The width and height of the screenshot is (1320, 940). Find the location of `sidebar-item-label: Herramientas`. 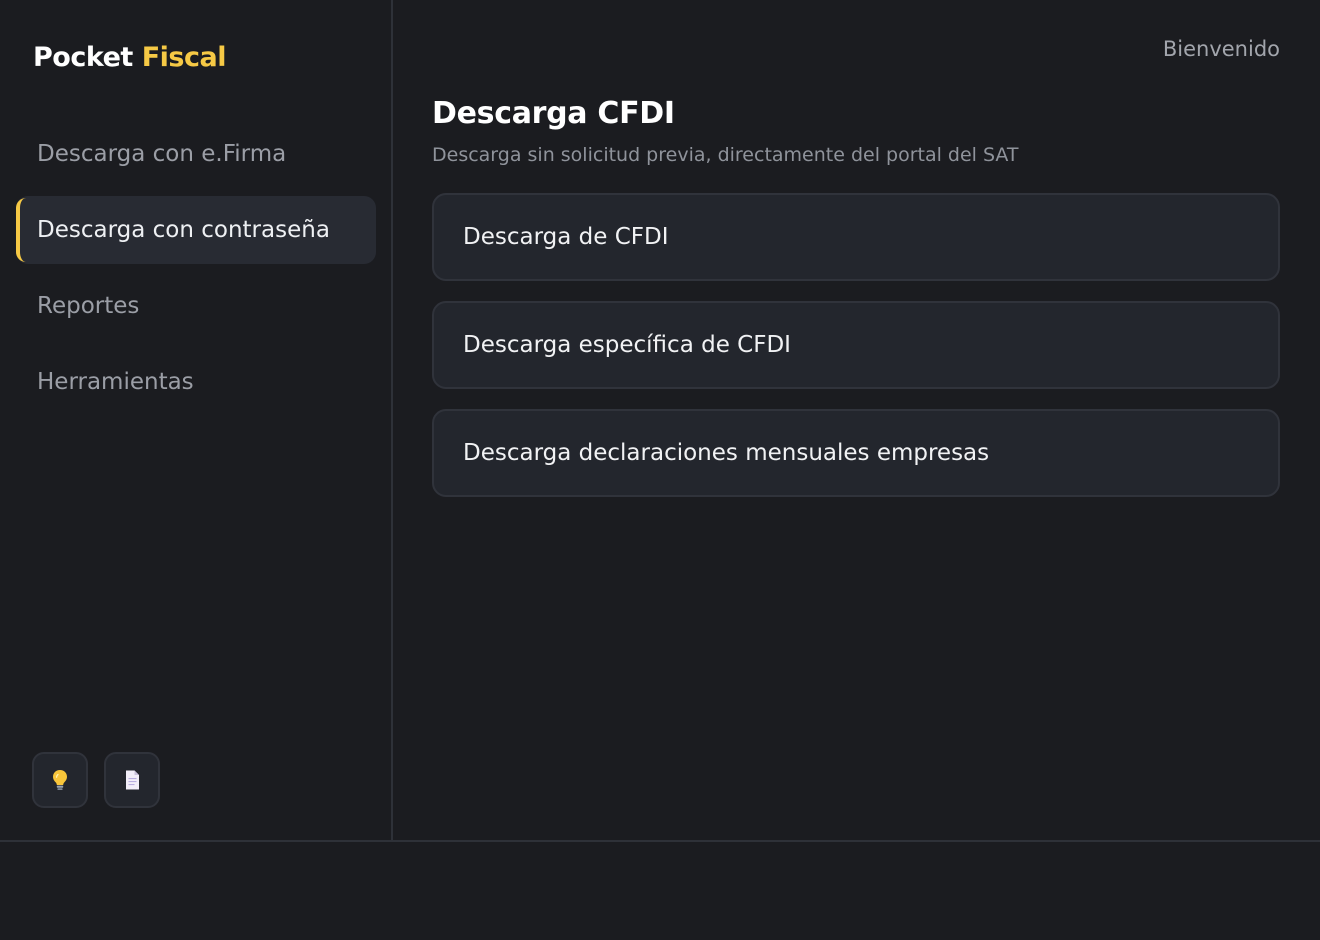

sidebar-item-label: Herramientas is located at coordinates (115, 382).